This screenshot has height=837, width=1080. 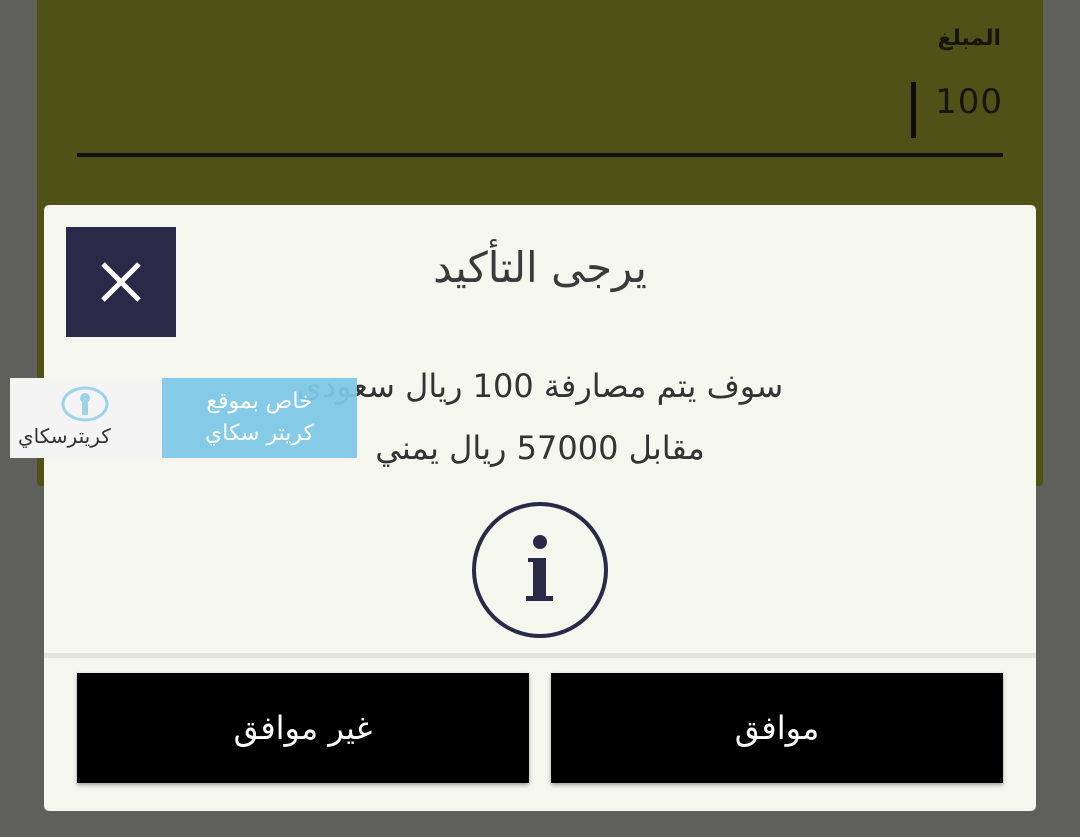 I want to click on watermark-logo-icon, so click(x=85, y=404).